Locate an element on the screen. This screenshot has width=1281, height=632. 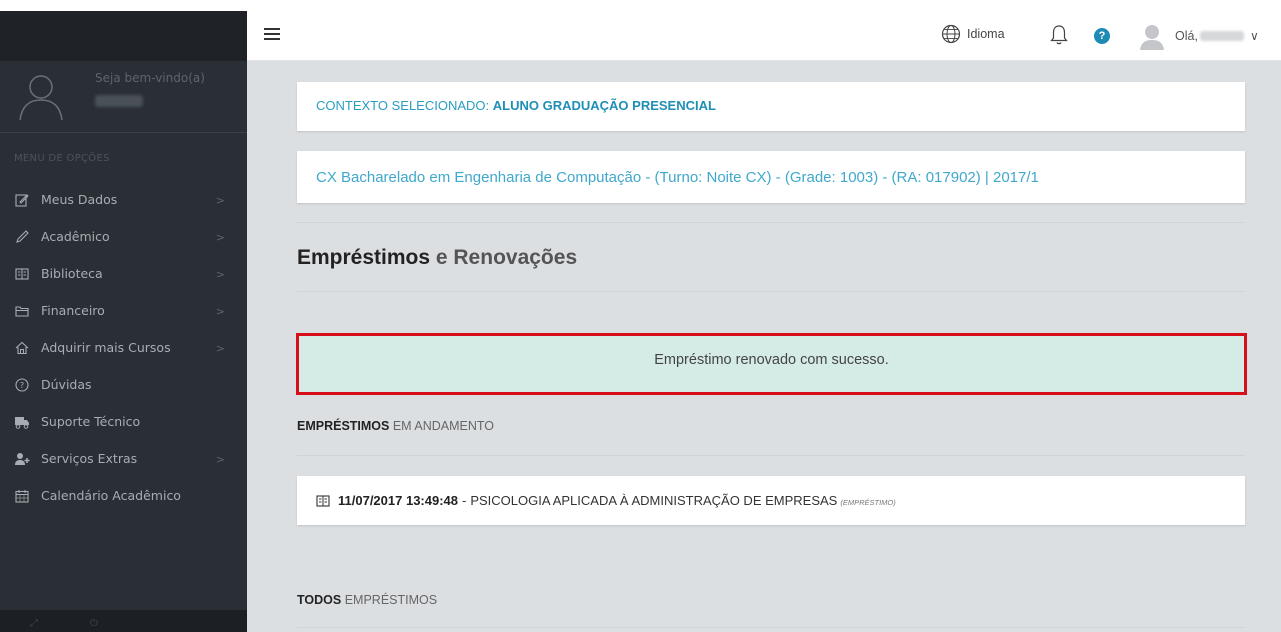
menu-header: MENU DE OPÇÕES is located at coordinates (62, 158).